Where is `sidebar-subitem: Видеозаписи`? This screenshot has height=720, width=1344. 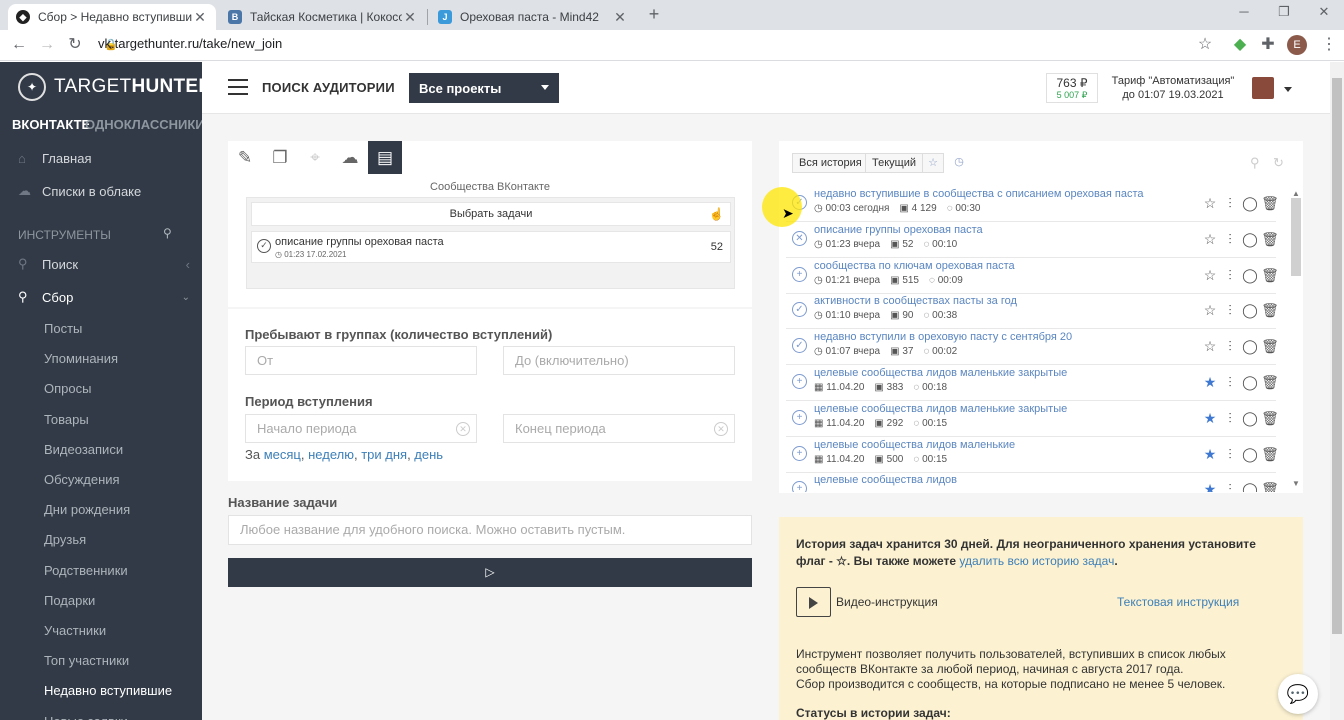 sidebar-subitem: Видеозаписи is located at coordinates (83, 449).